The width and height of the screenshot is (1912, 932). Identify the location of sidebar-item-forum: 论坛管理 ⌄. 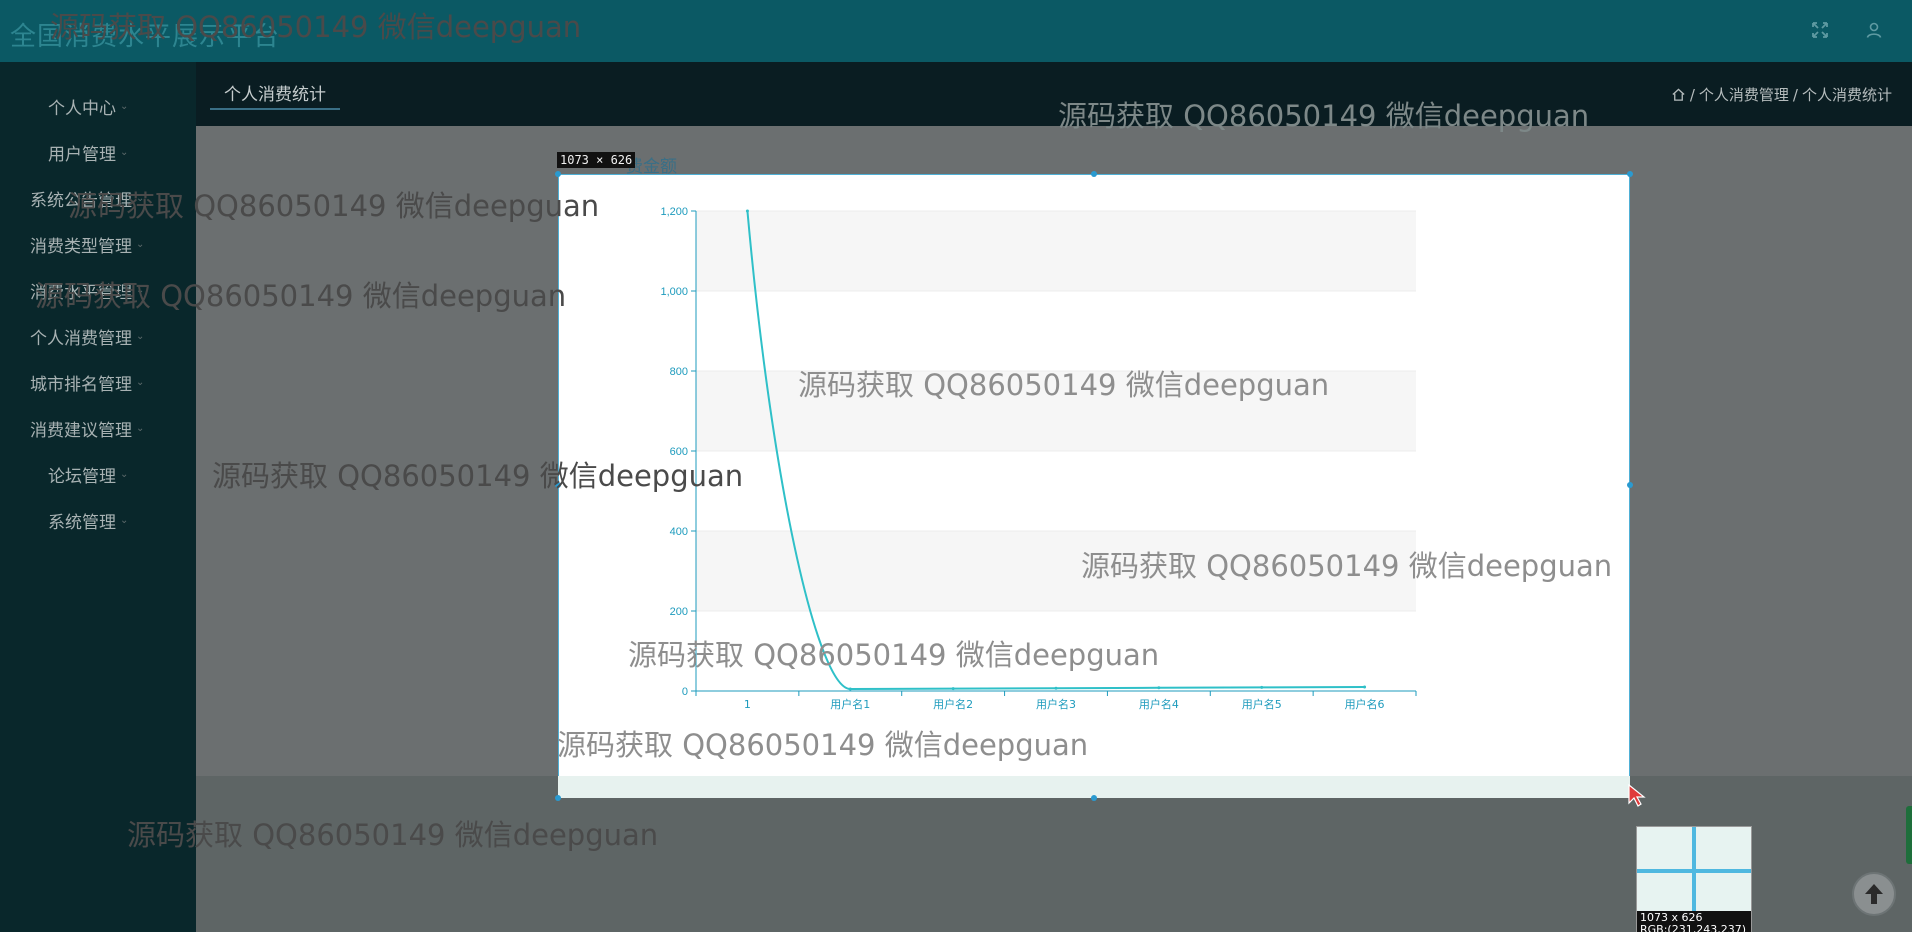
(98, 474).